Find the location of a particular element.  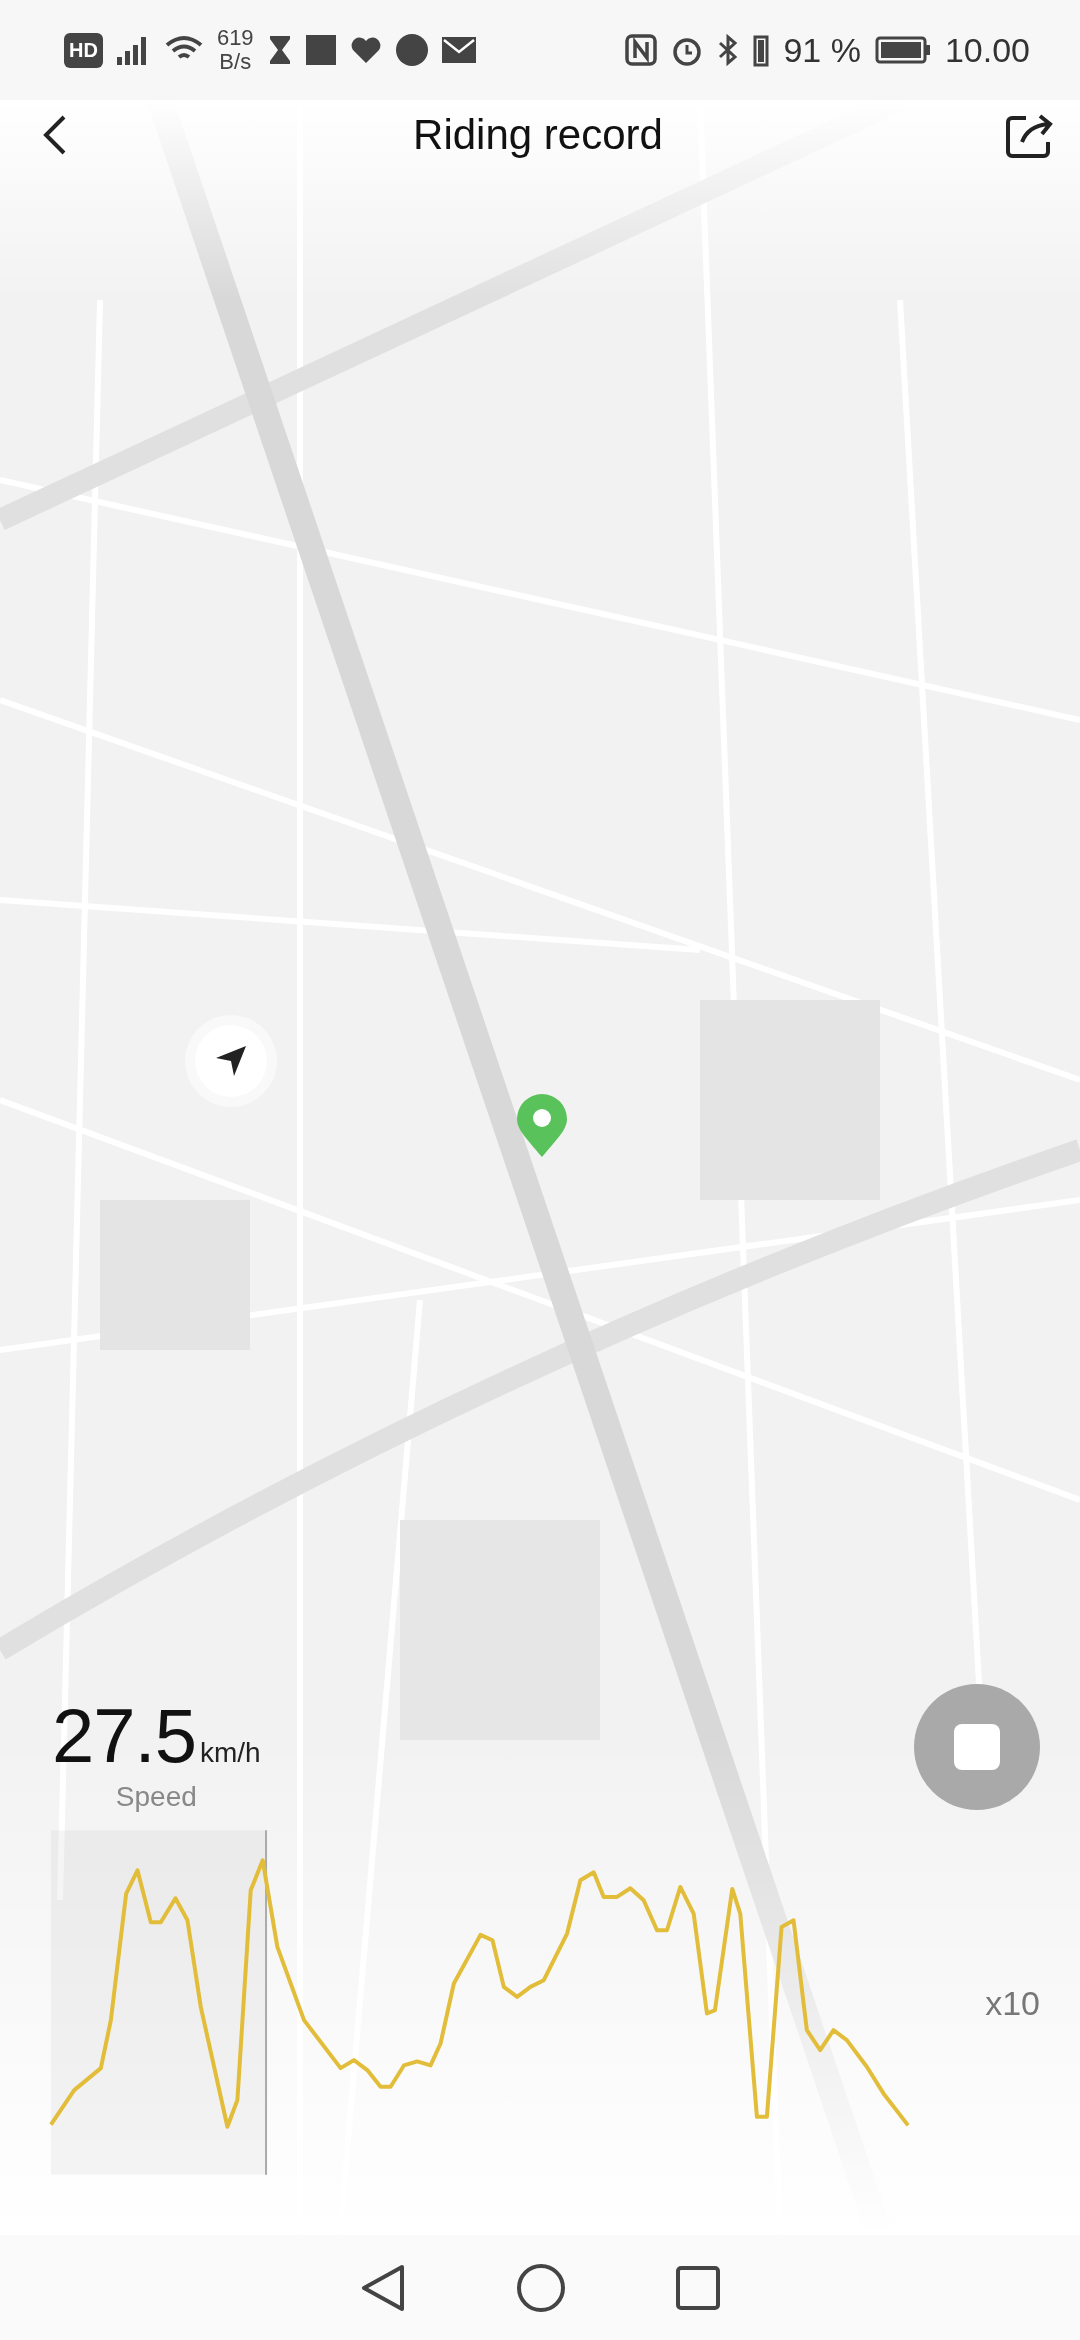

recents-nav-icon is located at coordinates (698, 2287).